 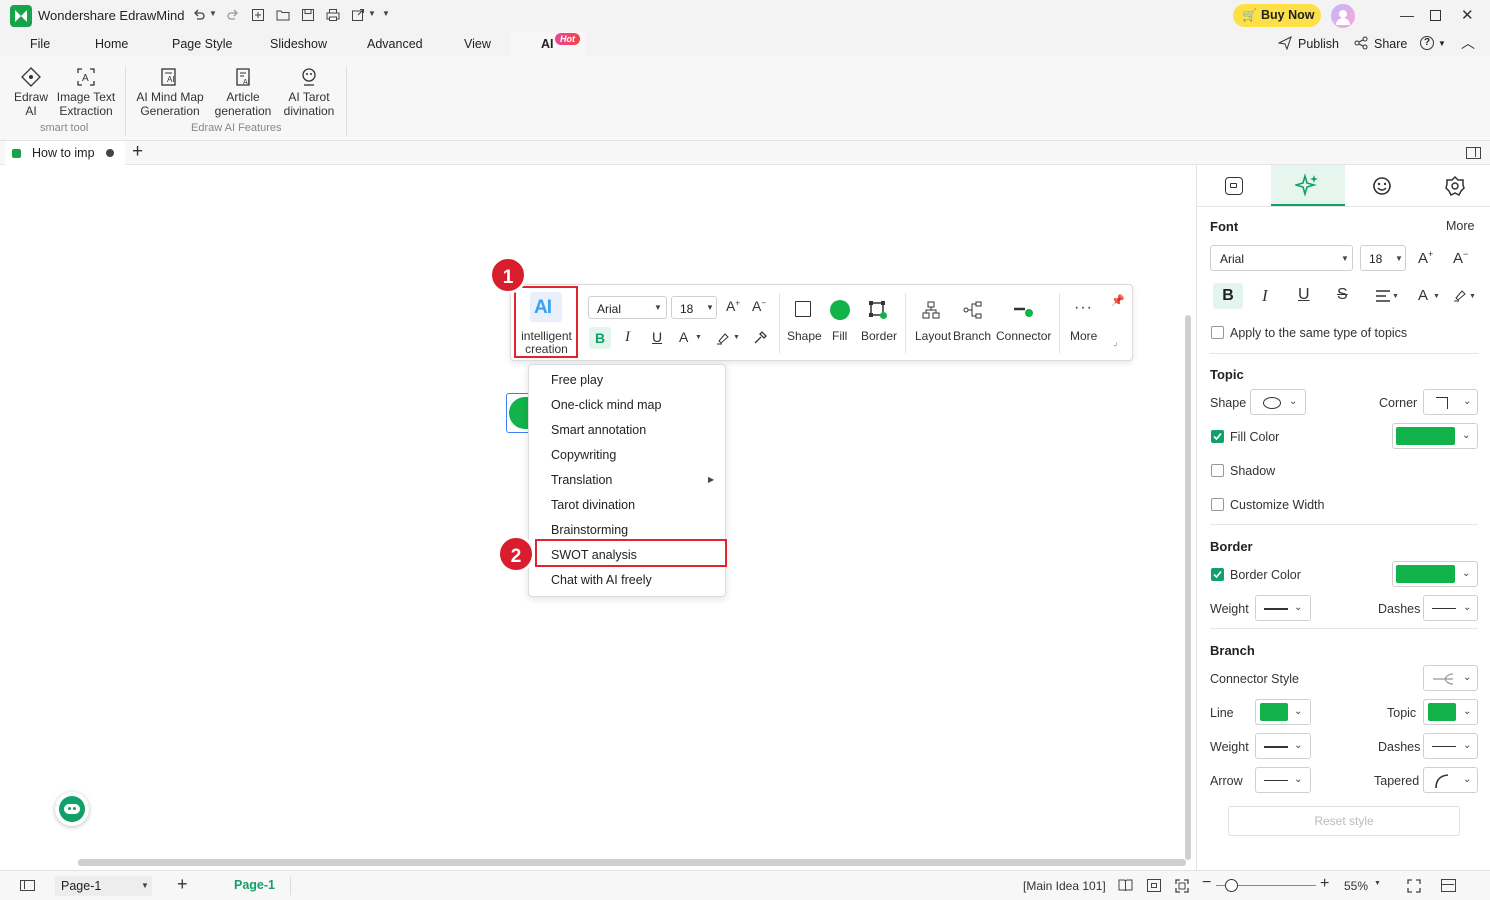 What do you see at coordinates (1125, 885) in the screenshot?
I see `book-view-icon` at bounding box center [1125, 885].